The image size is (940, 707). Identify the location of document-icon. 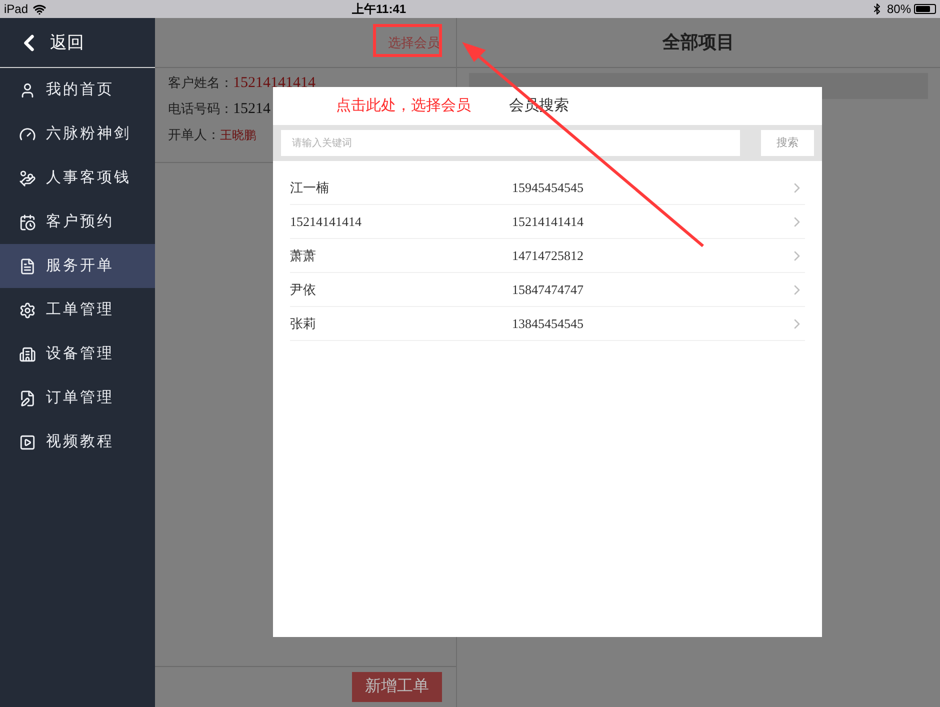
(27, 266).